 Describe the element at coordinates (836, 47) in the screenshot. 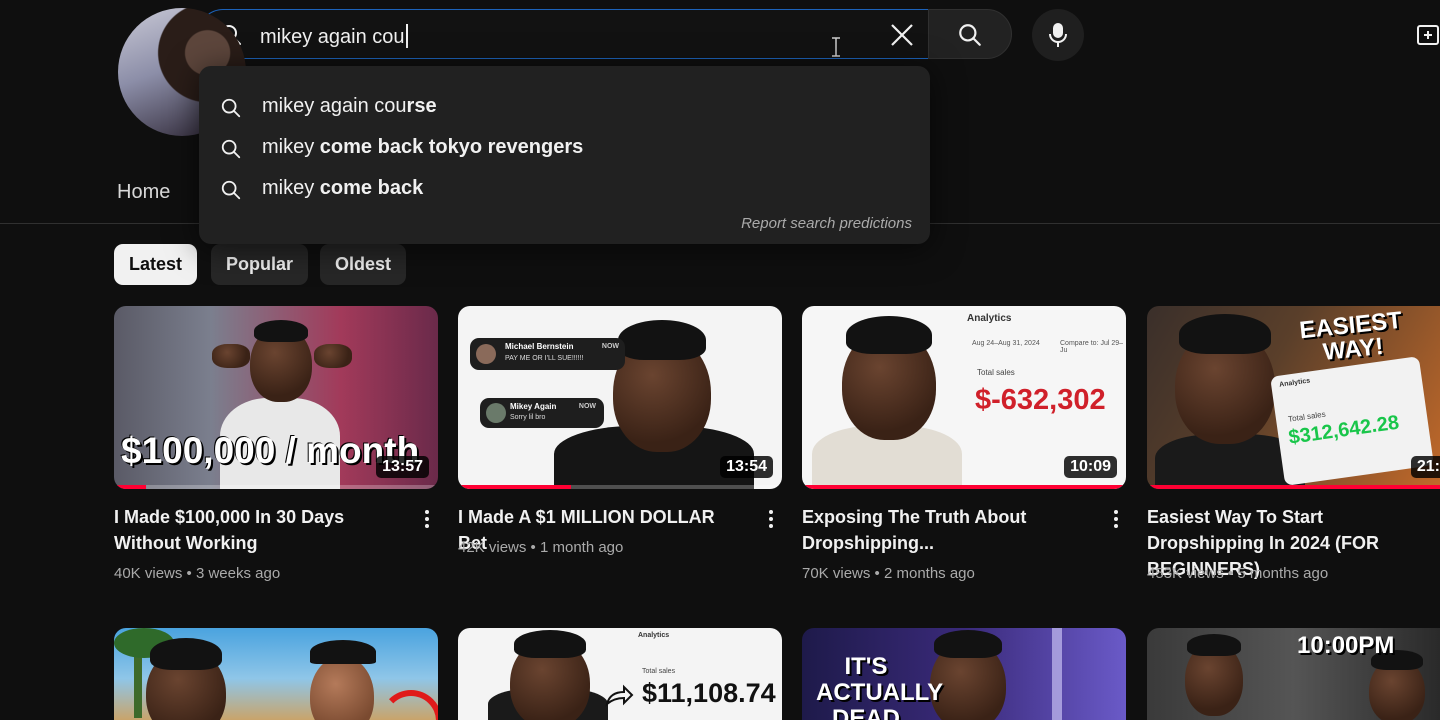

I see `text-cursor-icon` at that location.